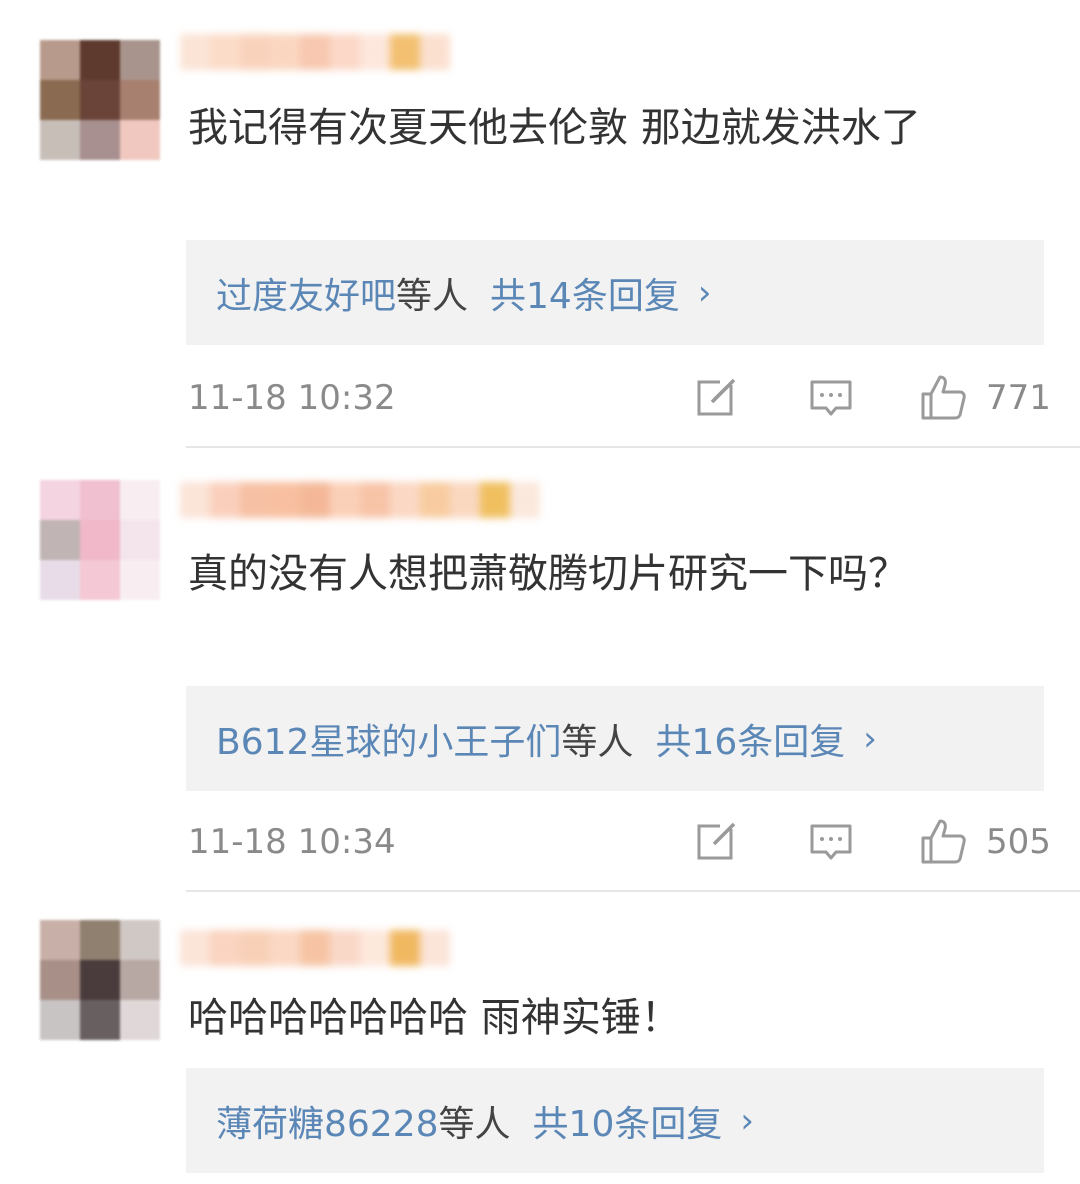  Describe the element at coordinates (388, 739) in the screenshot. I see `reply-user-names: B612星球的小王子们` at that location.